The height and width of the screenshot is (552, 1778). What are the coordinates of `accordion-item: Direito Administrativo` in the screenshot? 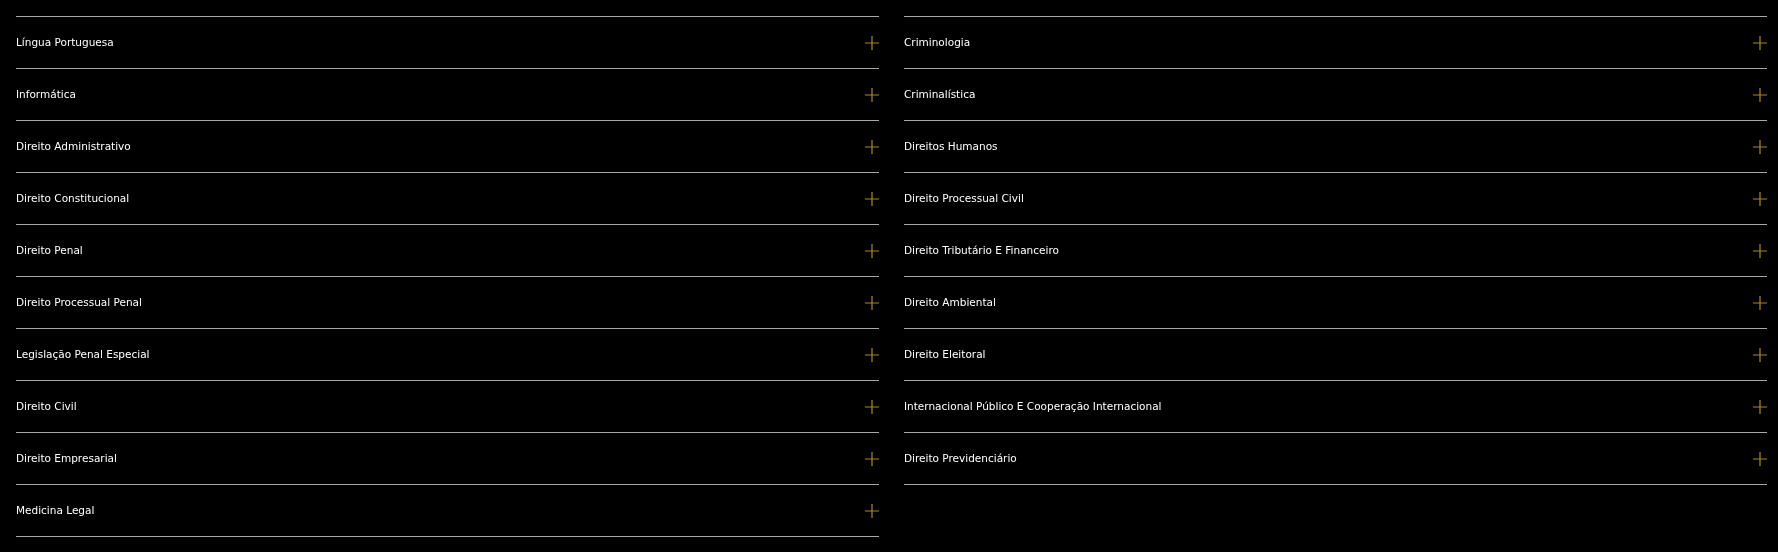 It's located at (447, 147).